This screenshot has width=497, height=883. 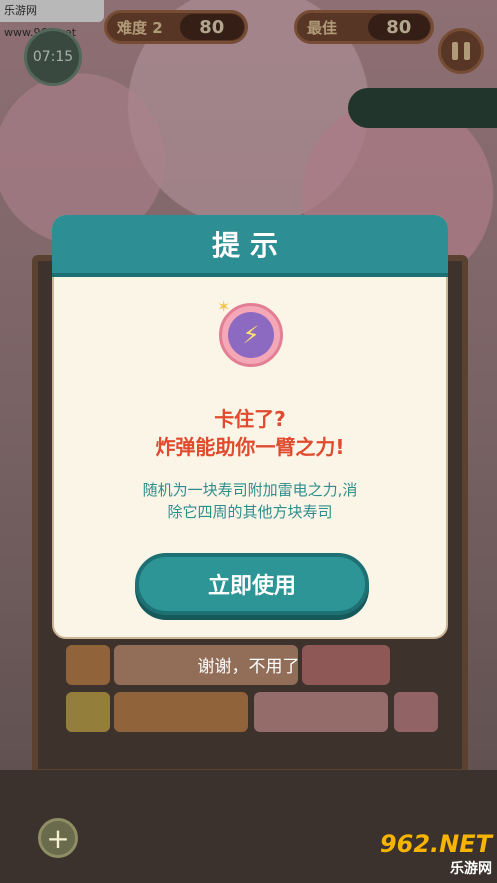 I want to click on bomb-icon: ⚡, so click(x=251, y=335).